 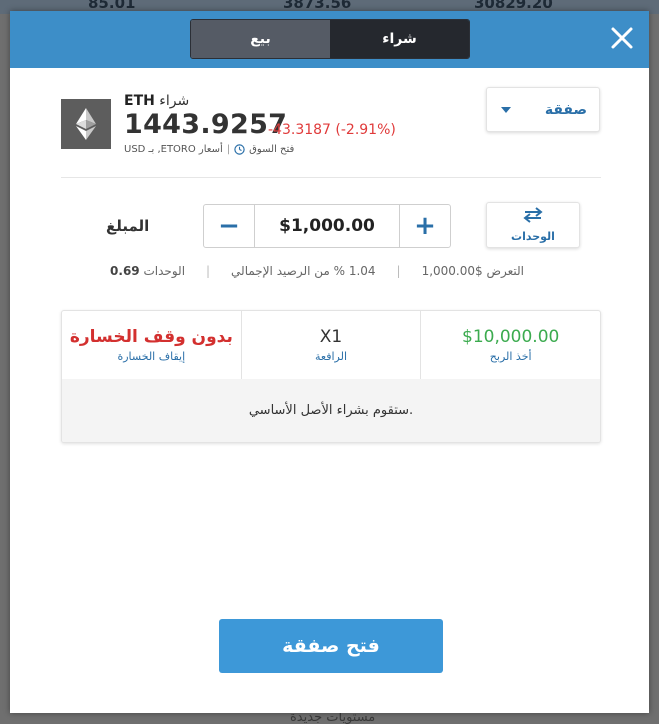 What do you see at coordinates (511, 337) in the screenshot?
I see `take-profit-value: $10,000.00` at bounding box center [511, 337].